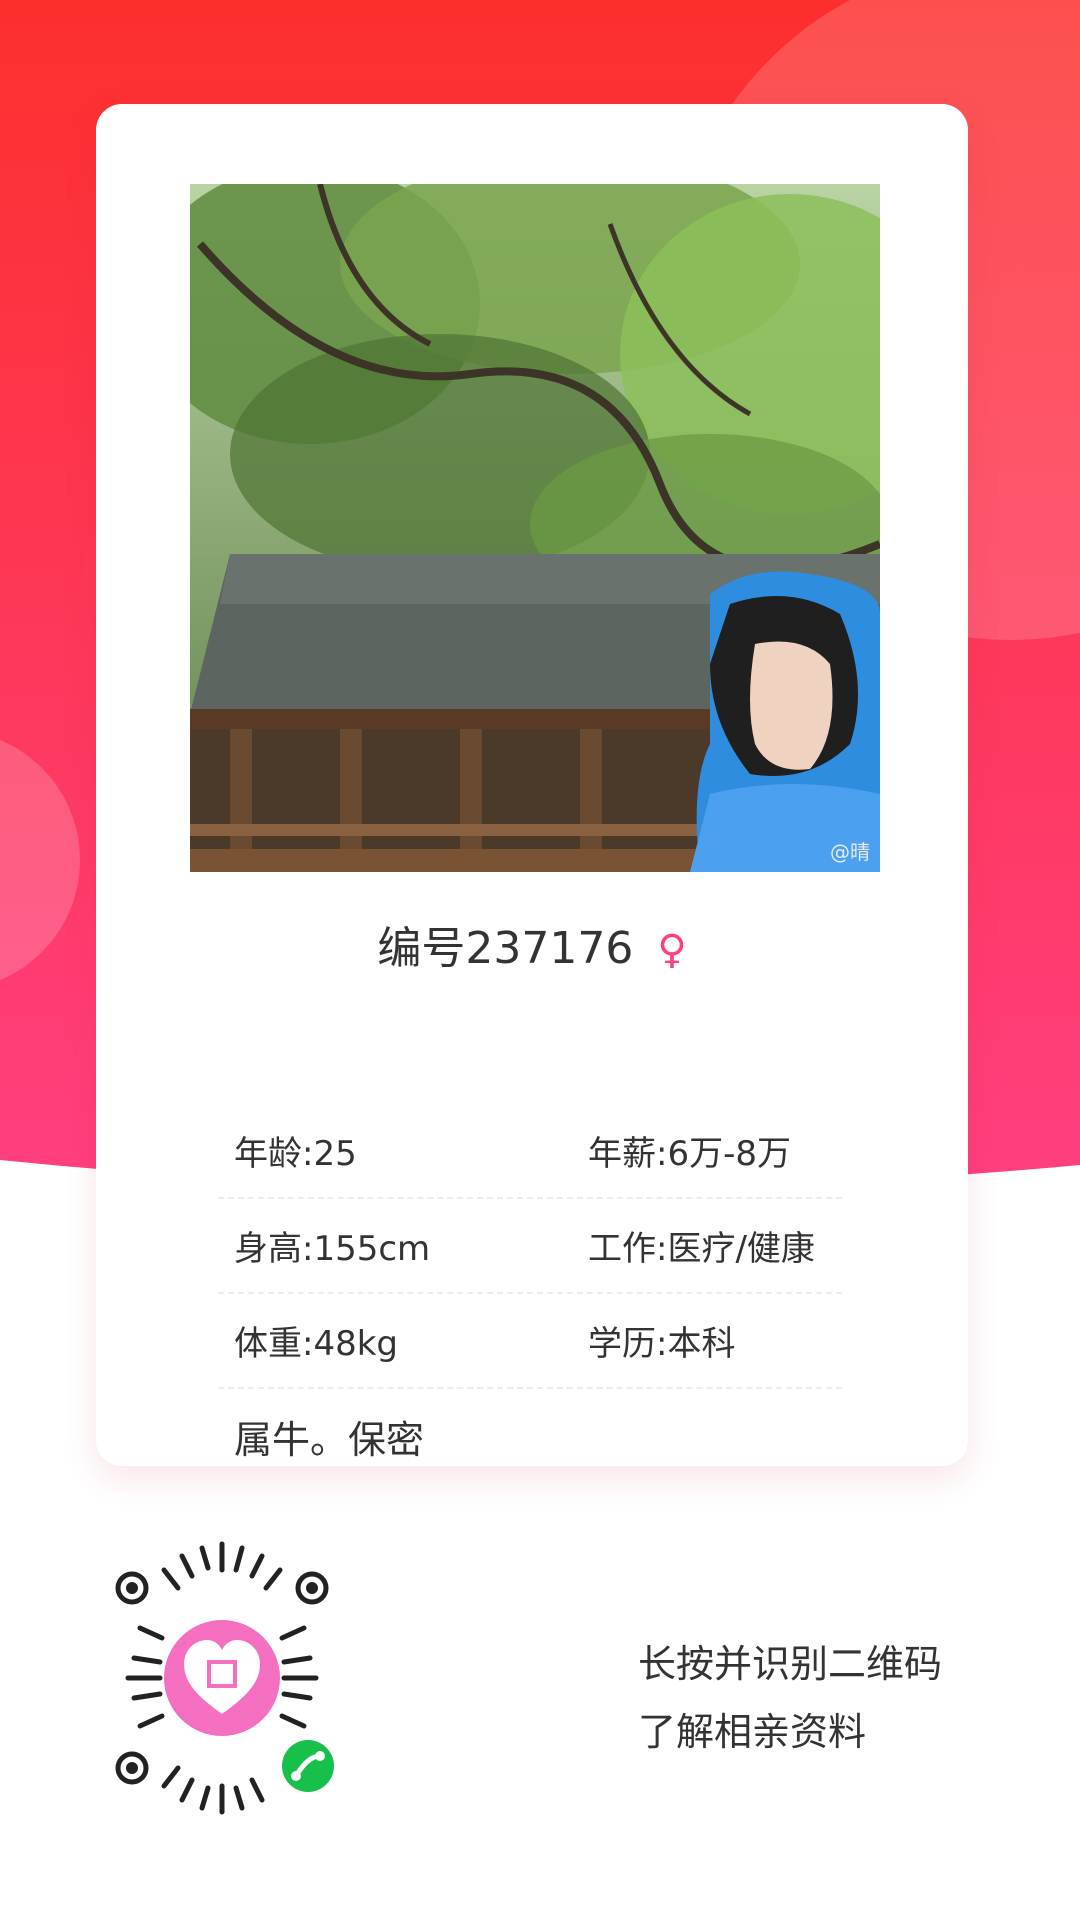 The width and height of the screenshot is (1080, 1921). Describe the element at coordinates (672, 950) in the screenshot. I see `female-icon: ♀` at that location.